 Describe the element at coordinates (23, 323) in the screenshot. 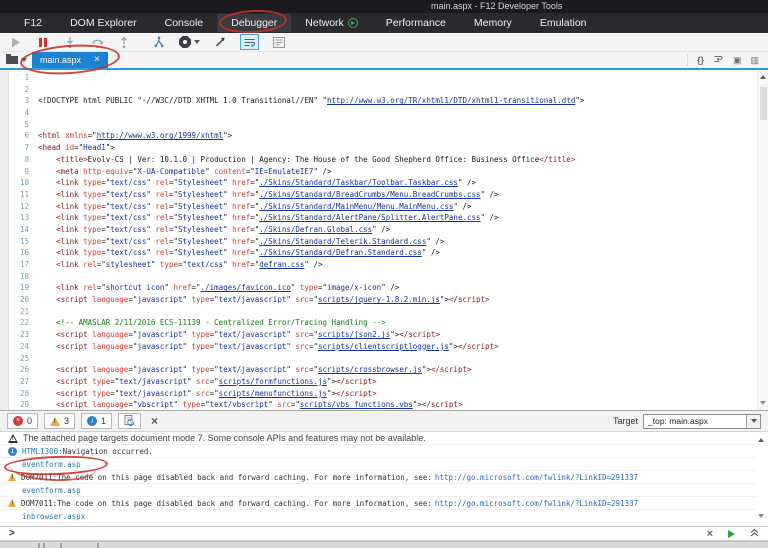

I see `line-number: 22` at that location.